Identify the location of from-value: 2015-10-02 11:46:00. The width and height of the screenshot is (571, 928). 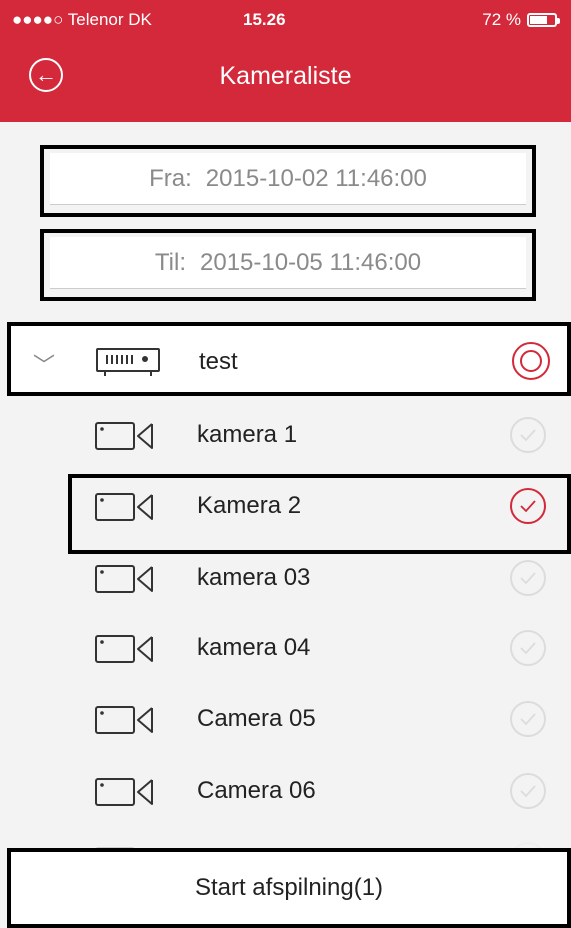
(316, 178).